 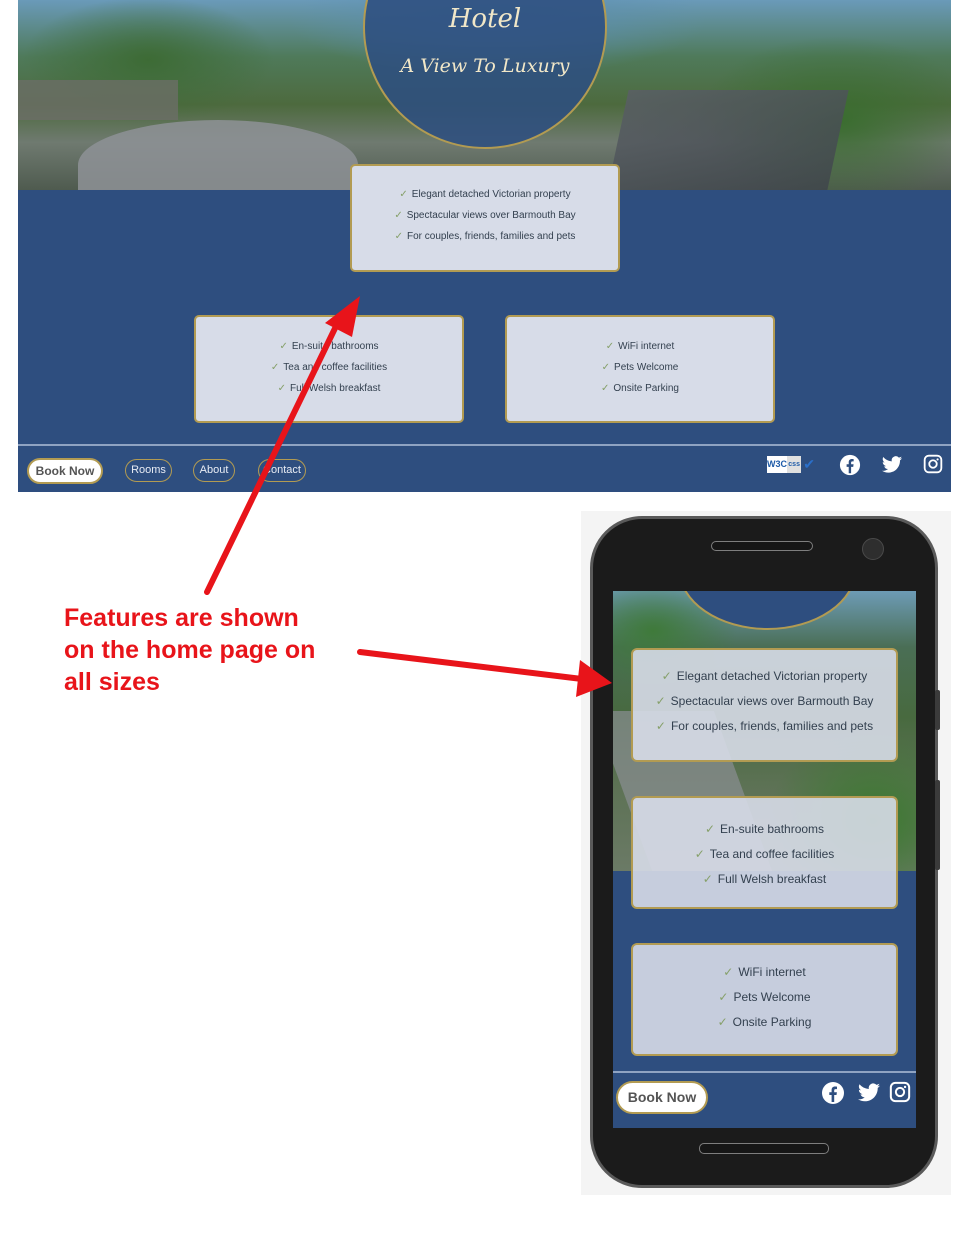 I want to click on nav-rooms-link: Rooms, so click(x=148, y=470).